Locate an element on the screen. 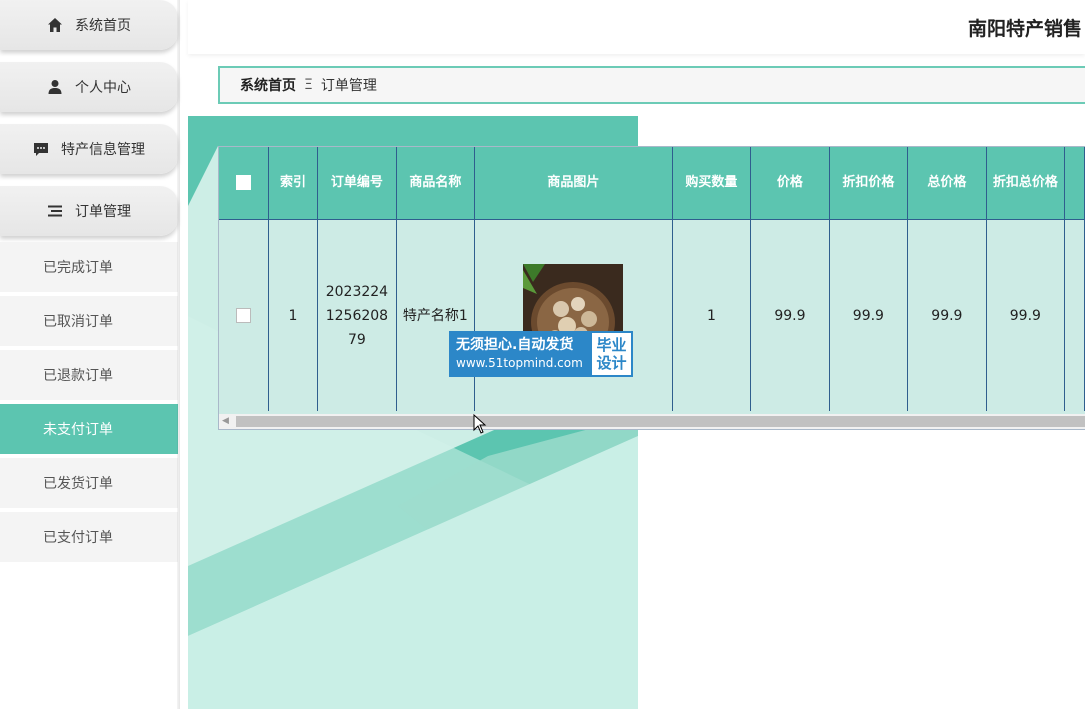  menu-item-specialty-info: 特产信息管理 is located at coordinates (89, 149).